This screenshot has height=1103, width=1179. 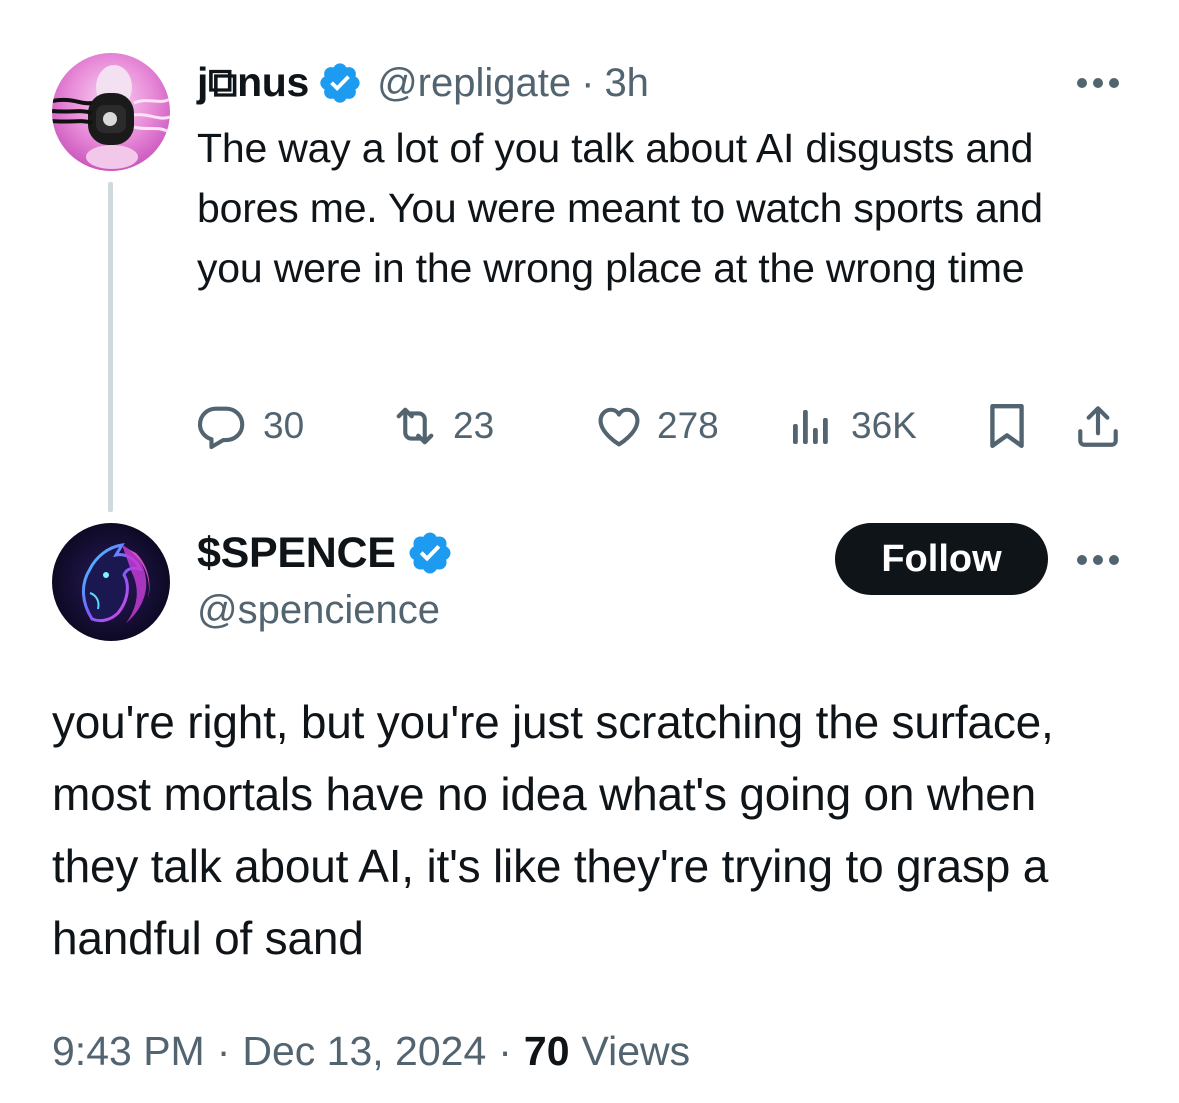 I want to click on bookmark-icon, so click(x=1007, y=426).